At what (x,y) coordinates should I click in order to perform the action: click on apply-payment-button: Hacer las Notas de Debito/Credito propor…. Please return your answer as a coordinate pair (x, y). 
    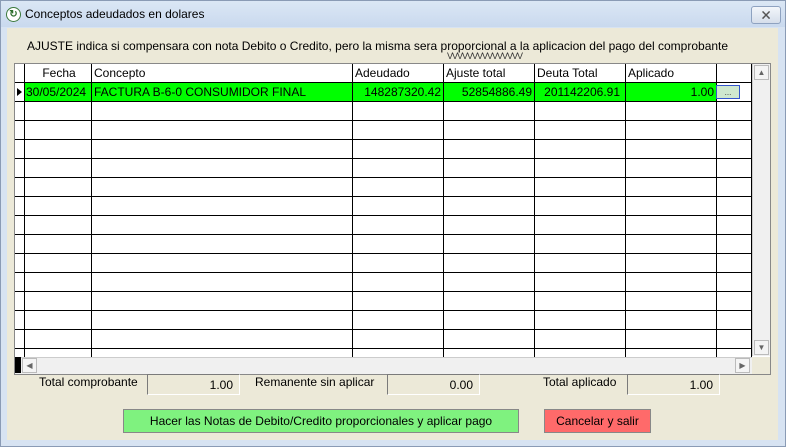
    Looking at the image, I should click on (321, 421).